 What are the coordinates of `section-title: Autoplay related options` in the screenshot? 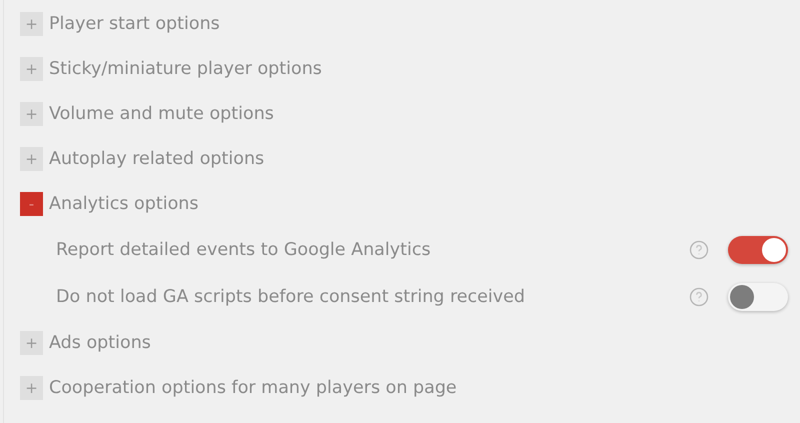 It's located at (156, 158).